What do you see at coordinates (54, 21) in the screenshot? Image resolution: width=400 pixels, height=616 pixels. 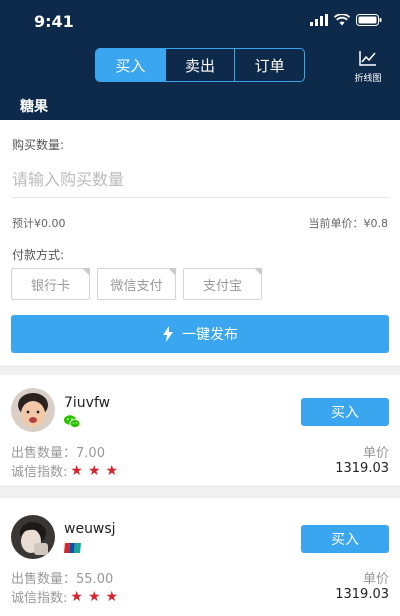 I see `status-time: 9:41` at bounding box center [54, 21].